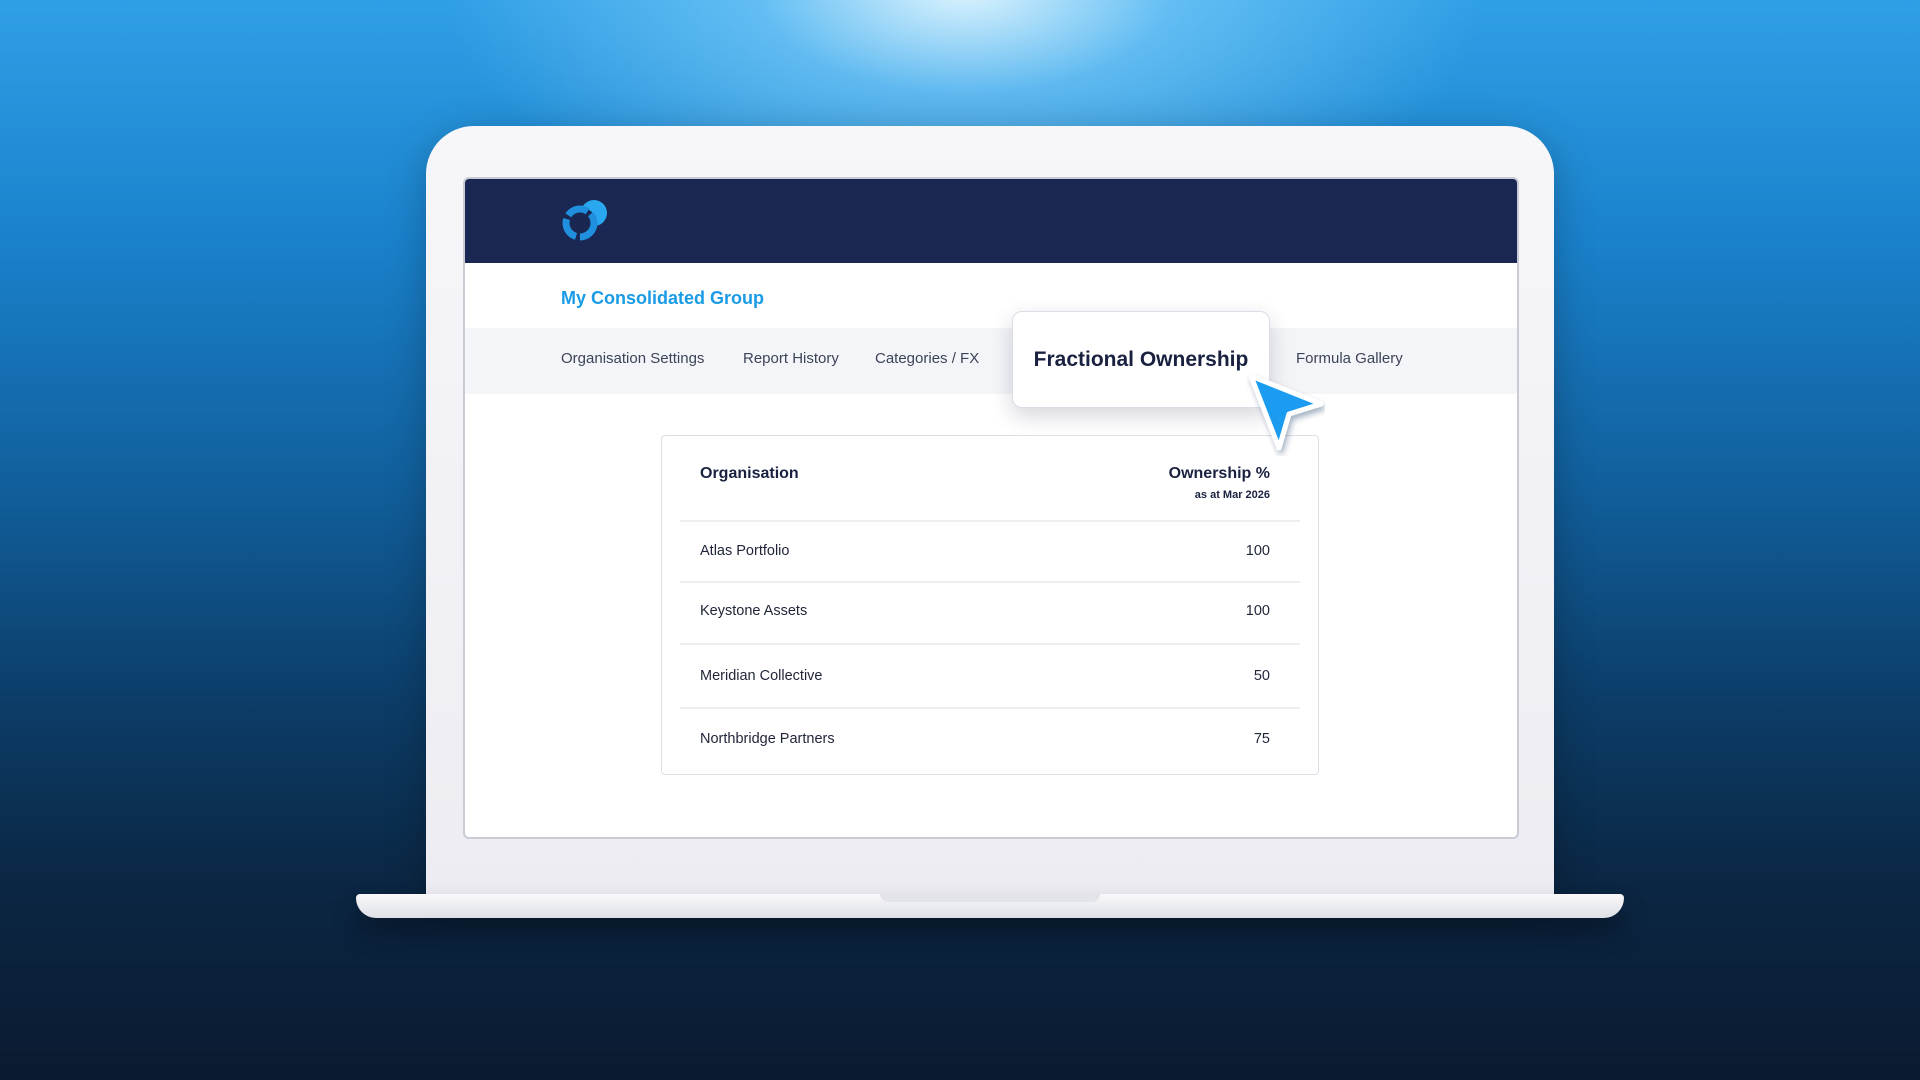 This screenshot has width=1920, height=1080. I want to click on page-title: My Consolidated Group, so click(663, 298).